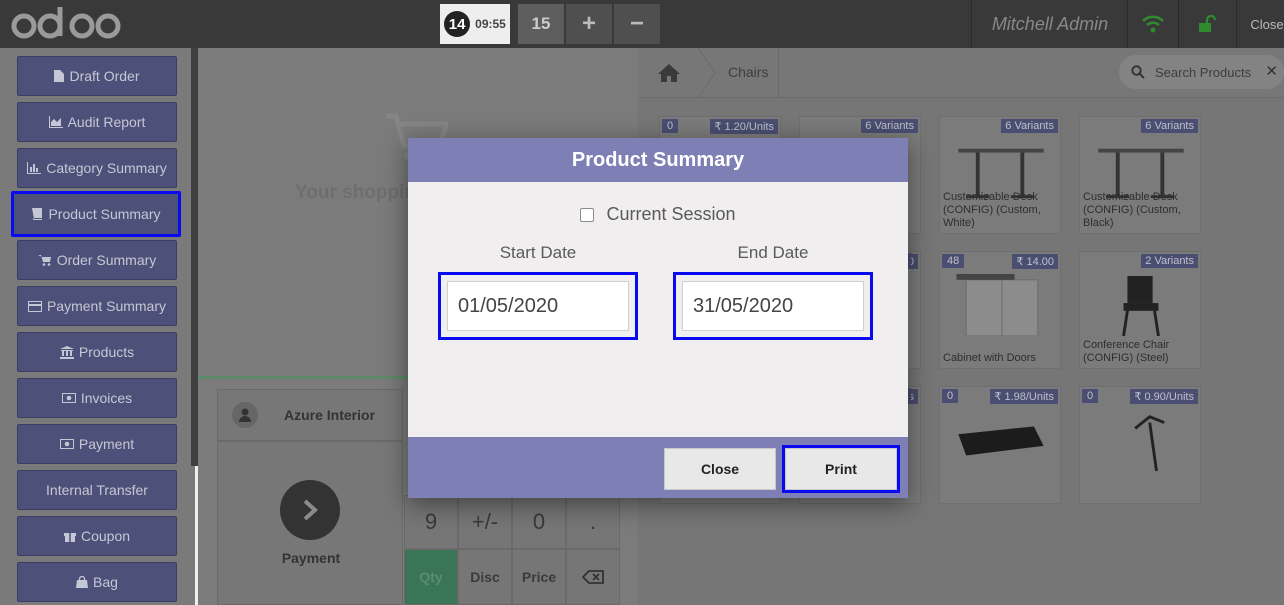  What do you see at coordinates (194, 257) in the screenshot?
I see `sidebar-scrollbar` at bounding box center [194, 257].